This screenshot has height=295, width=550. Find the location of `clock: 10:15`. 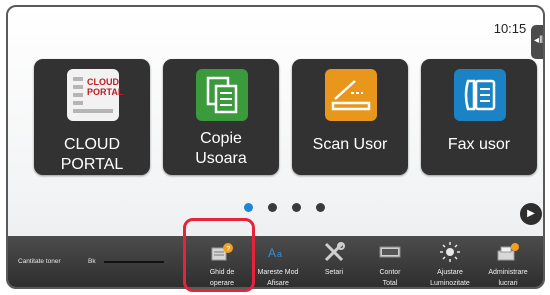

clock: 10:15 is located at coordinates (510, 28).